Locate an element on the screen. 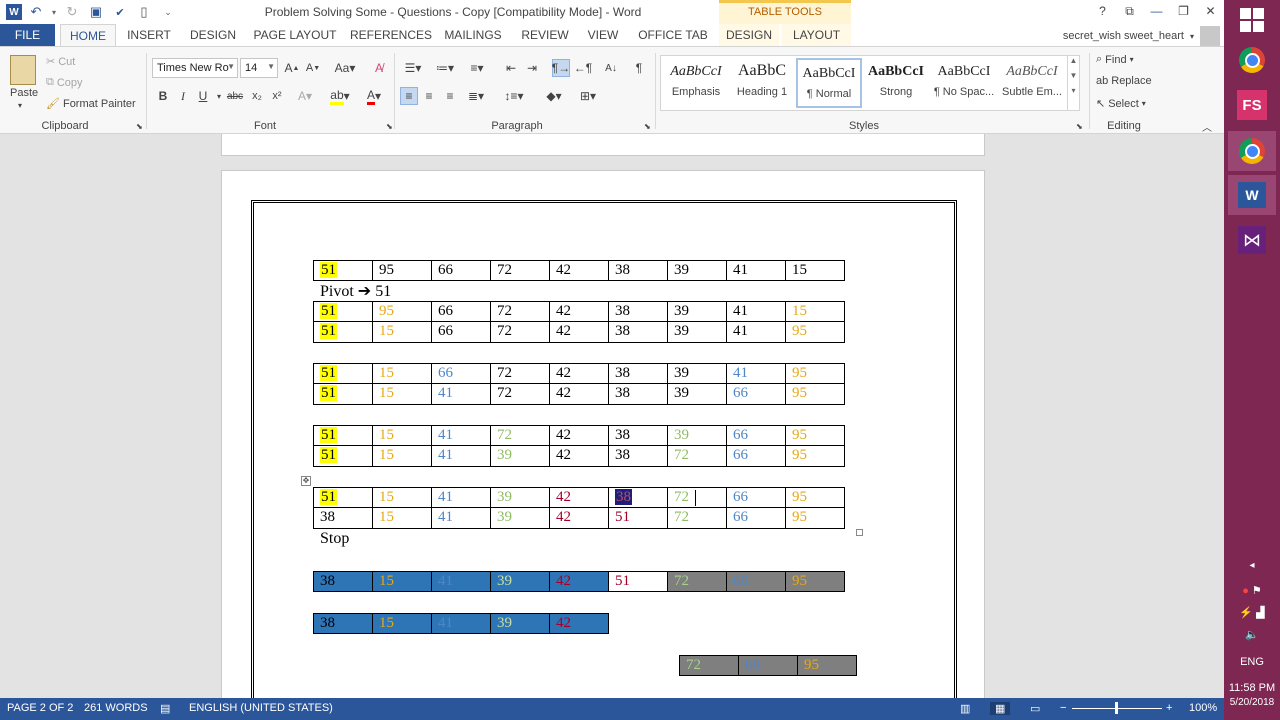 This screenshot has height=720, width=1280. paste-button: Paste is located at coordinates (24, 93).